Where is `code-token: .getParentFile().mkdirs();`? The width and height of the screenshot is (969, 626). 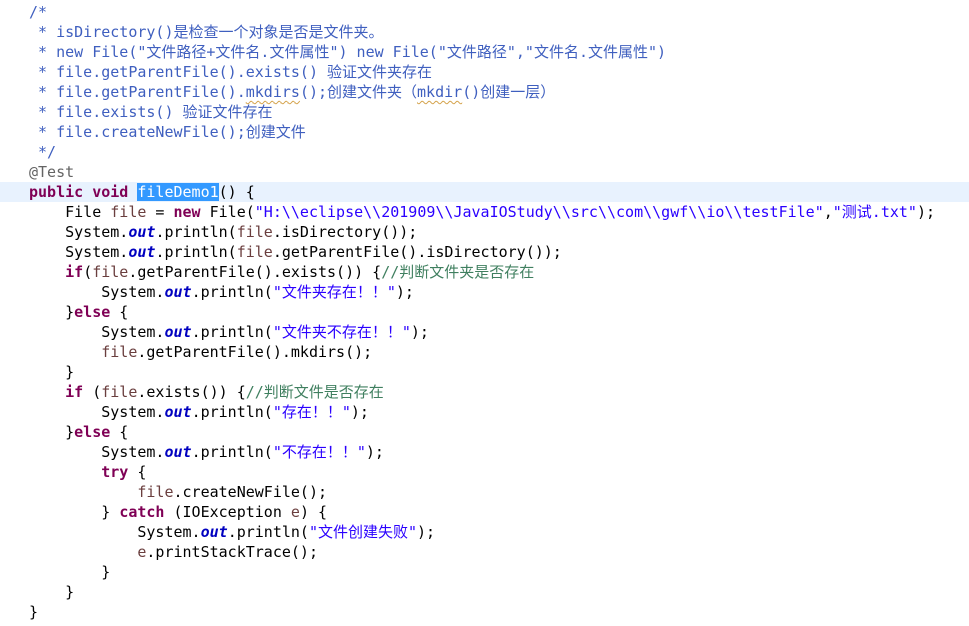
code-token: .getParentFile().mkdirs(); is located at coordinates (255, 352).